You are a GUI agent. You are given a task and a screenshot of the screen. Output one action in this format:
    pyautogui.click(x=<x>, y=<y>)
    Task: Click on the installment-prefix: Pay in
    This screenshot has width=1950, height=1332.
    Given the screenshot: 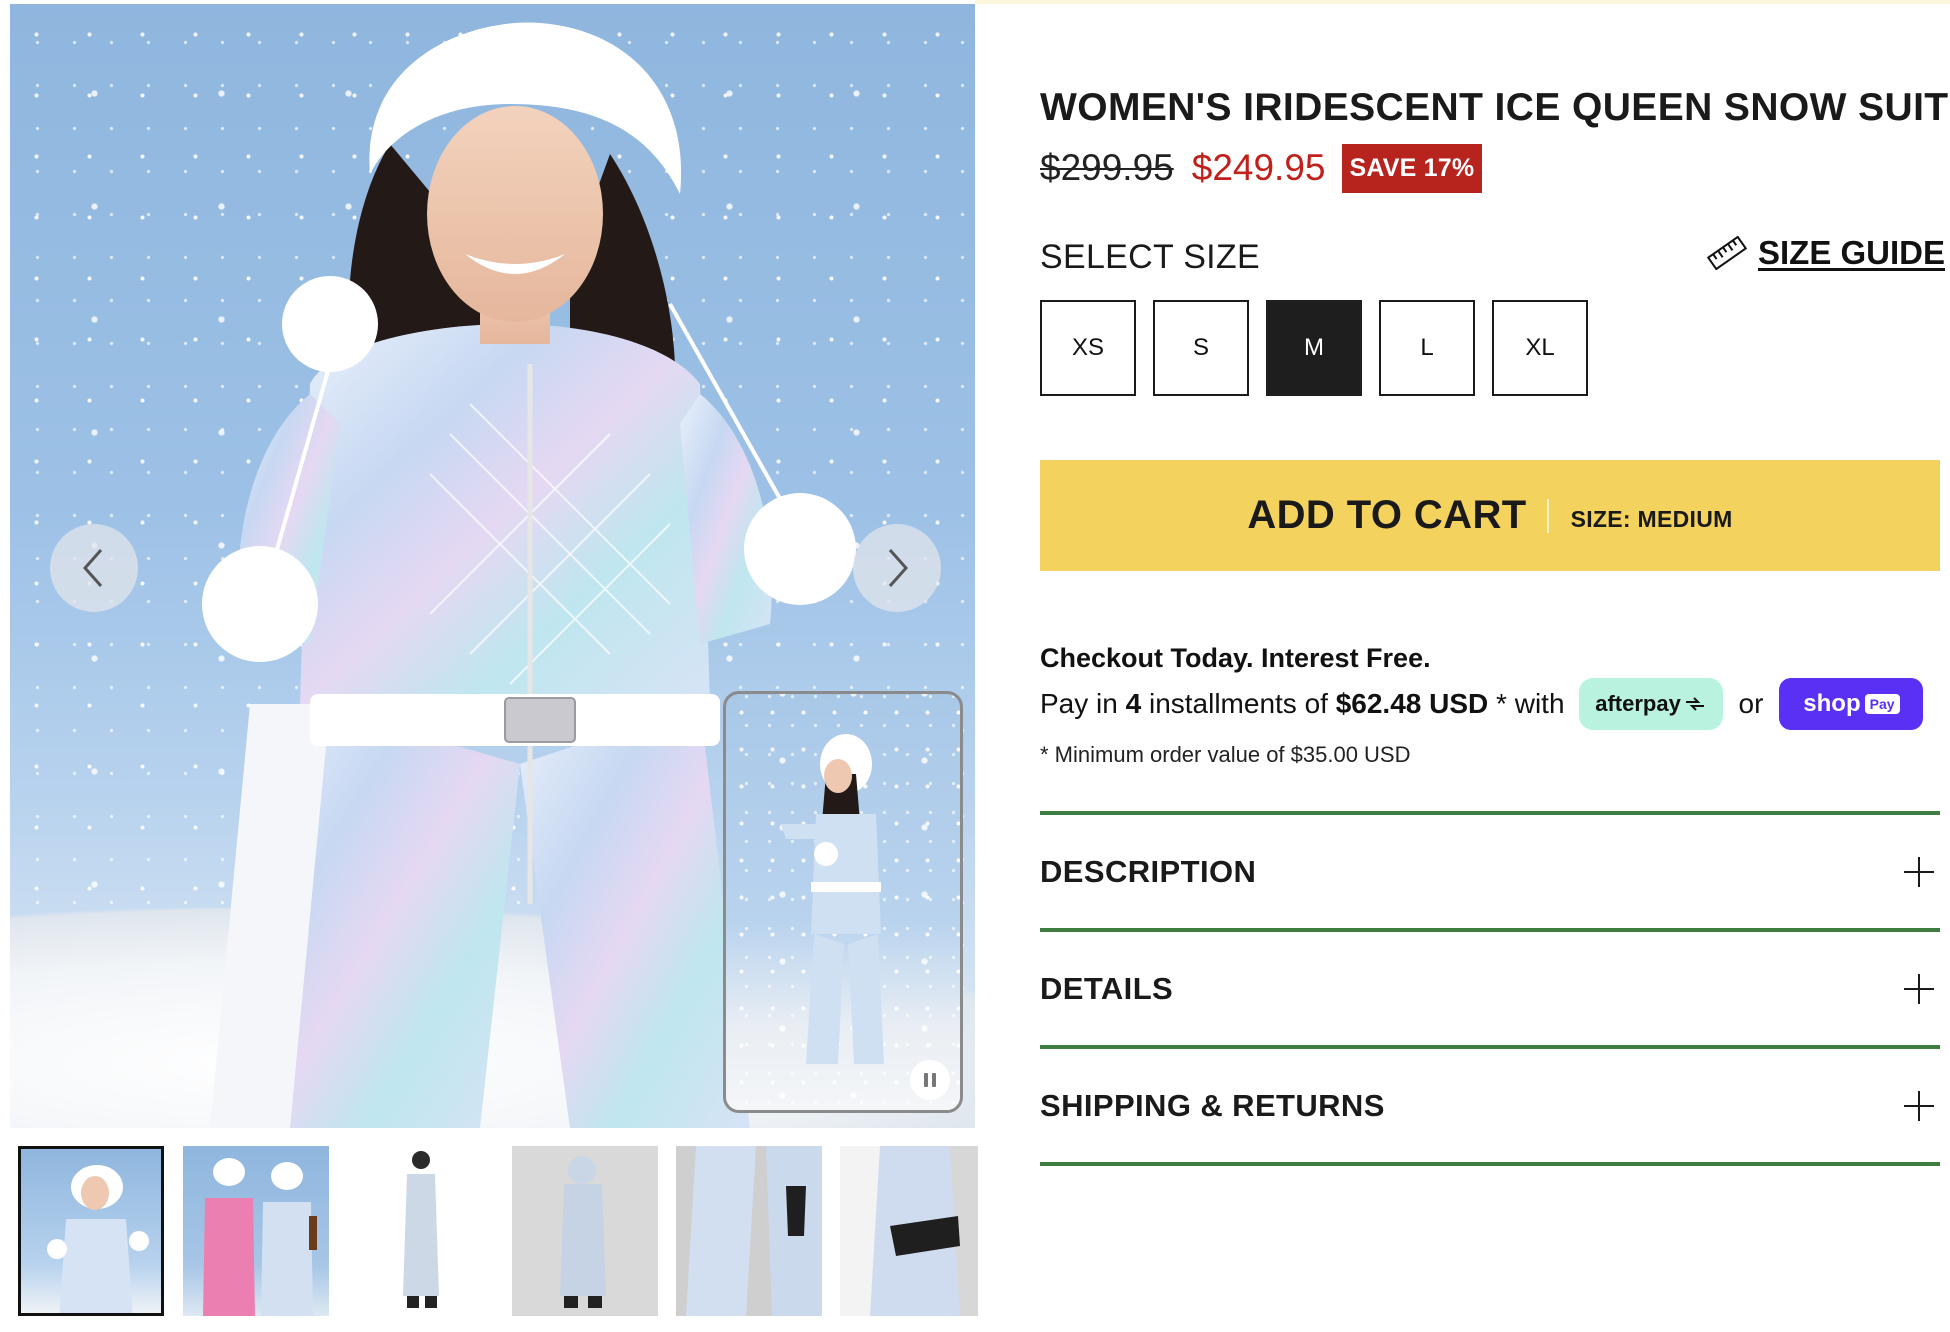 What is the action you would take?
    pyautogui.click(x=1079, y=703)
    